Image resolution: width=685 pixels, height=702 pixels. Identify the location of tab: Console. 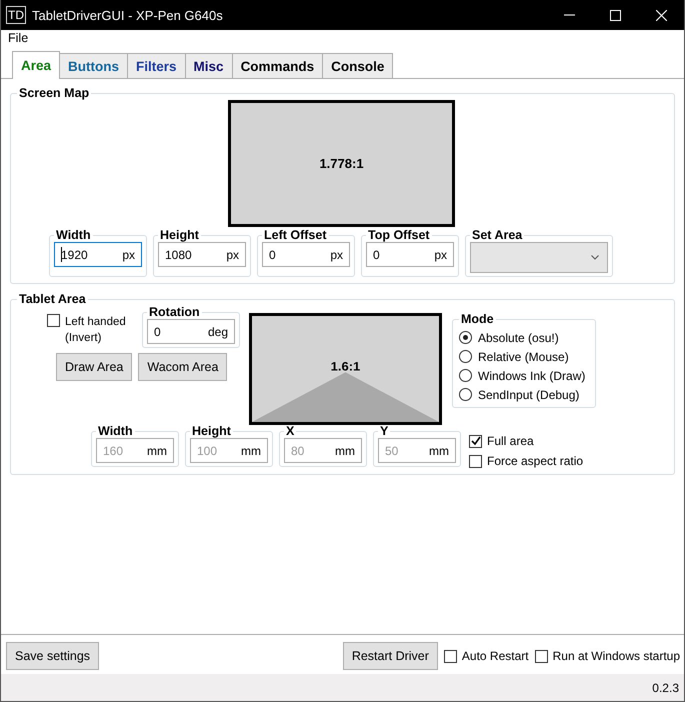
(358, 65).